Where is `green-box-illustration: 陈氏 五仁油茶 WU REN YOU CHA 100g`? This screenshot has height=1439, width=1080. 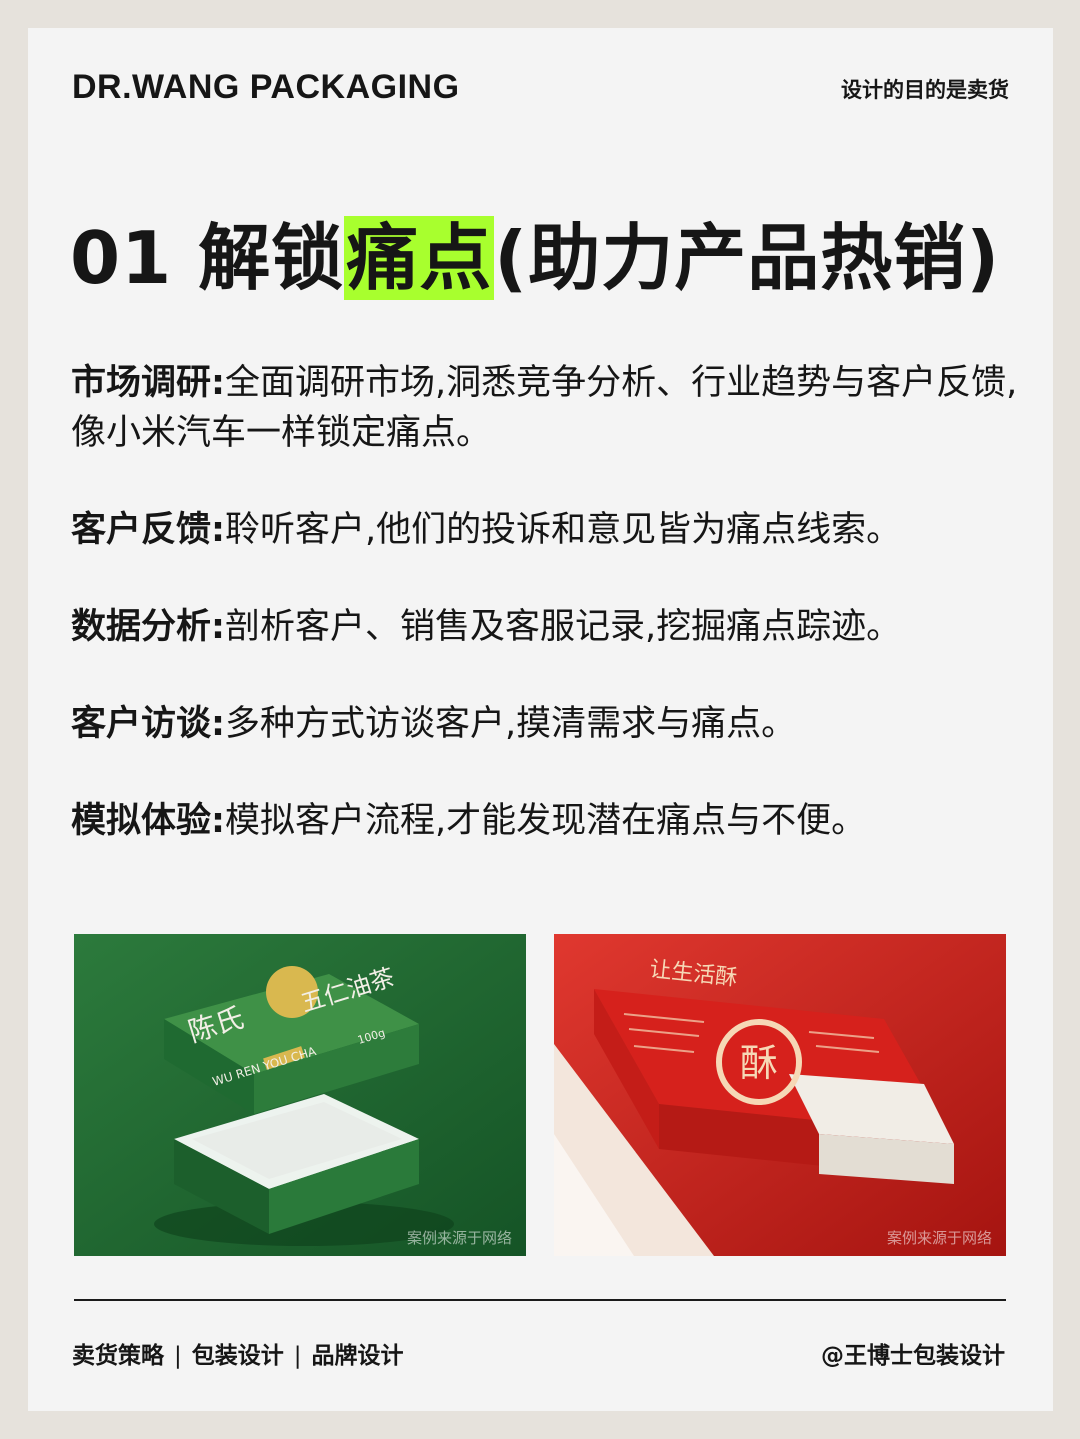
green-box-illustration: 陈氏 五仁油茶 WU REN YOU CHA 100g is located at coordinates (300, 1095).